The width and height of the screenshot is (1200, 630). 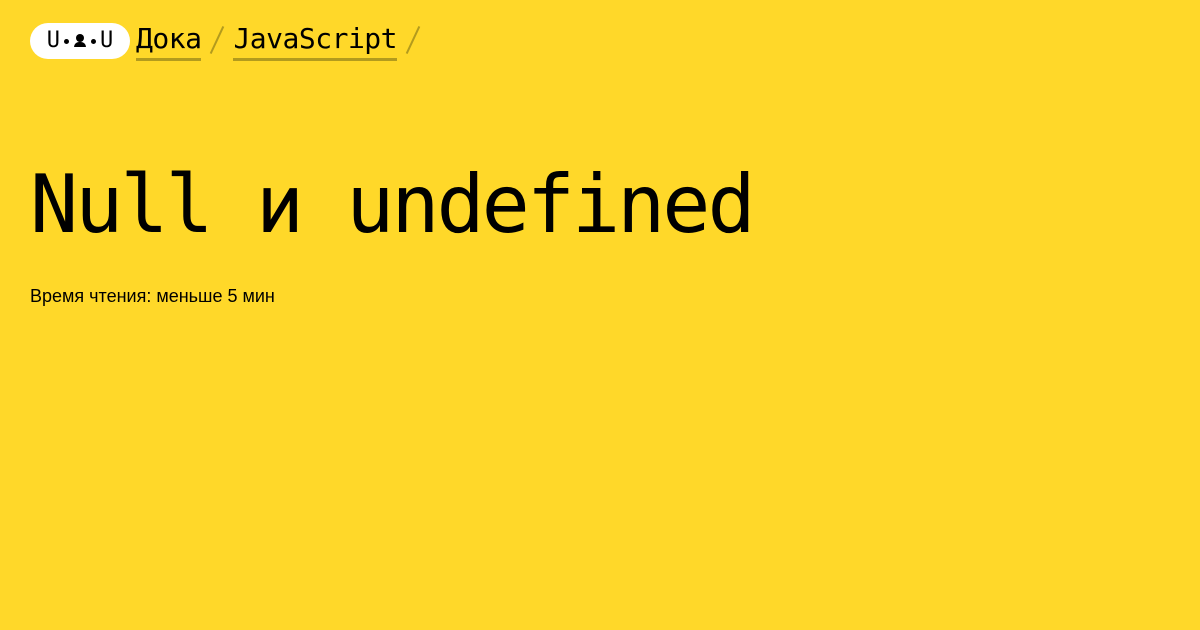 What do you see at coordinates (169, 41) in the screenshot?
I see `breadcrumb-link-doka: Дока` at bounding box center [169, 41].